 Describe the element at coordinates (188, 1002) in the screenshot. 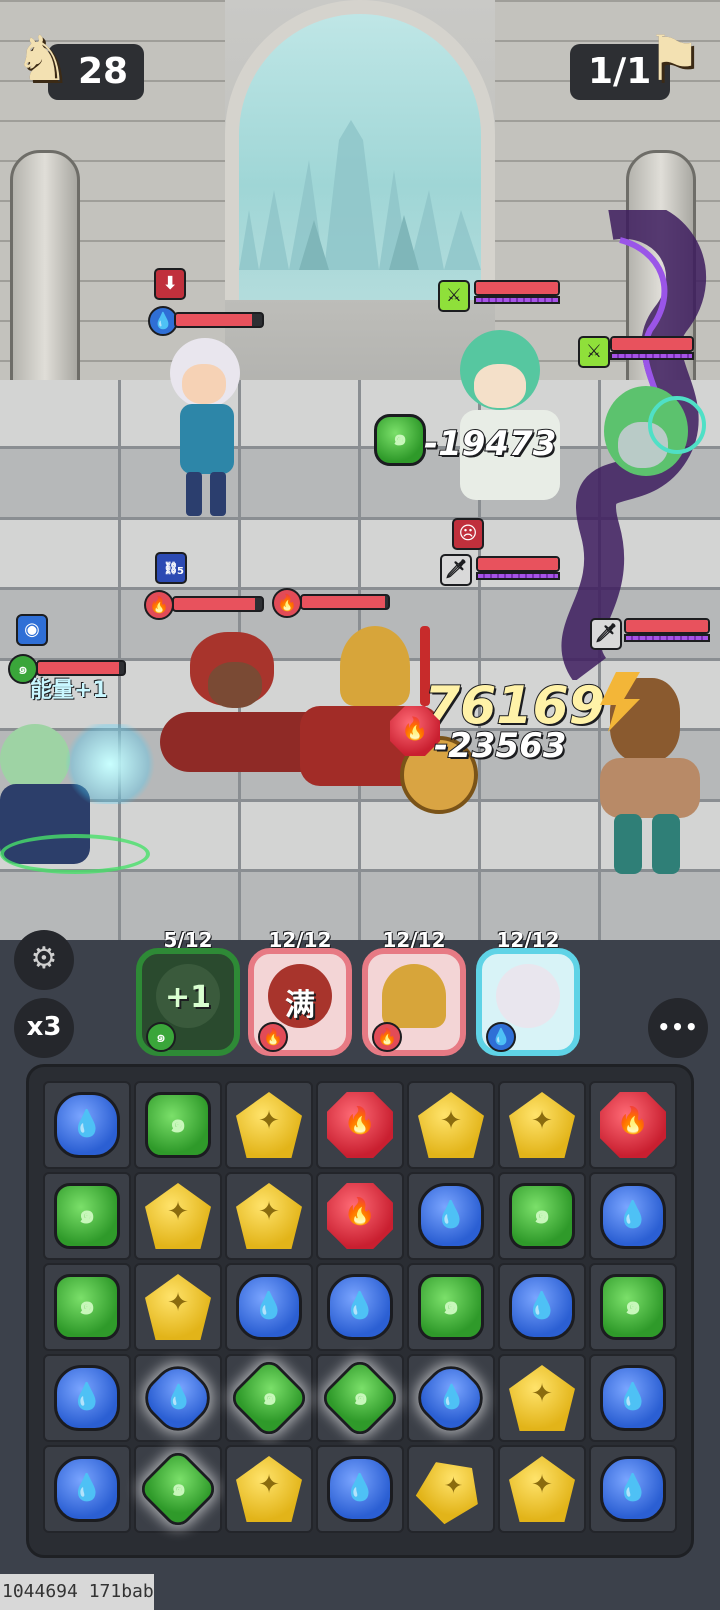

I see `hero-card-druid: +1 ๑` at that location.